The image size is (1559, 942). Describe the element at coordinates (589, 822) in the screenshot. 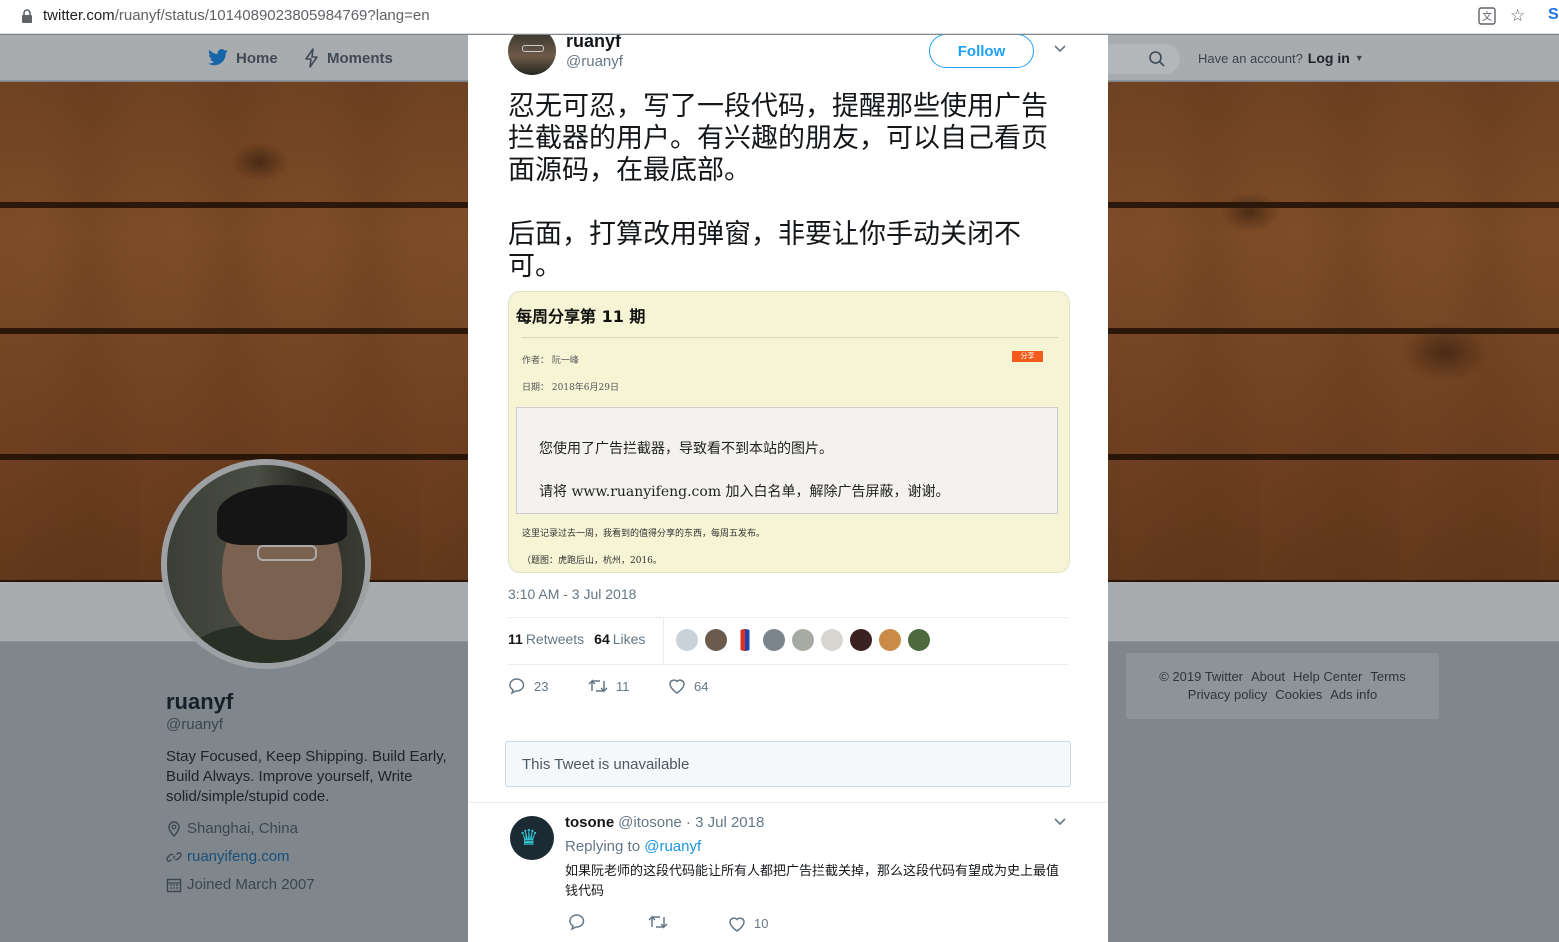

I see `reply-author-name: tosone` at that location.